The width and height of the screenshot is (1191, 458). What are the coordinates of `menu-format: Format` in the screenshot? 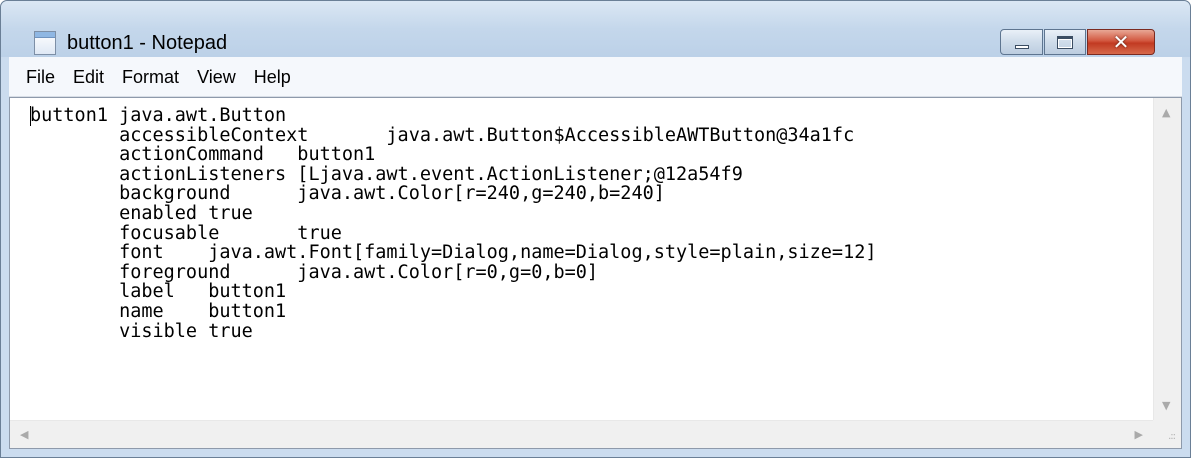 It's located at (150, 77).